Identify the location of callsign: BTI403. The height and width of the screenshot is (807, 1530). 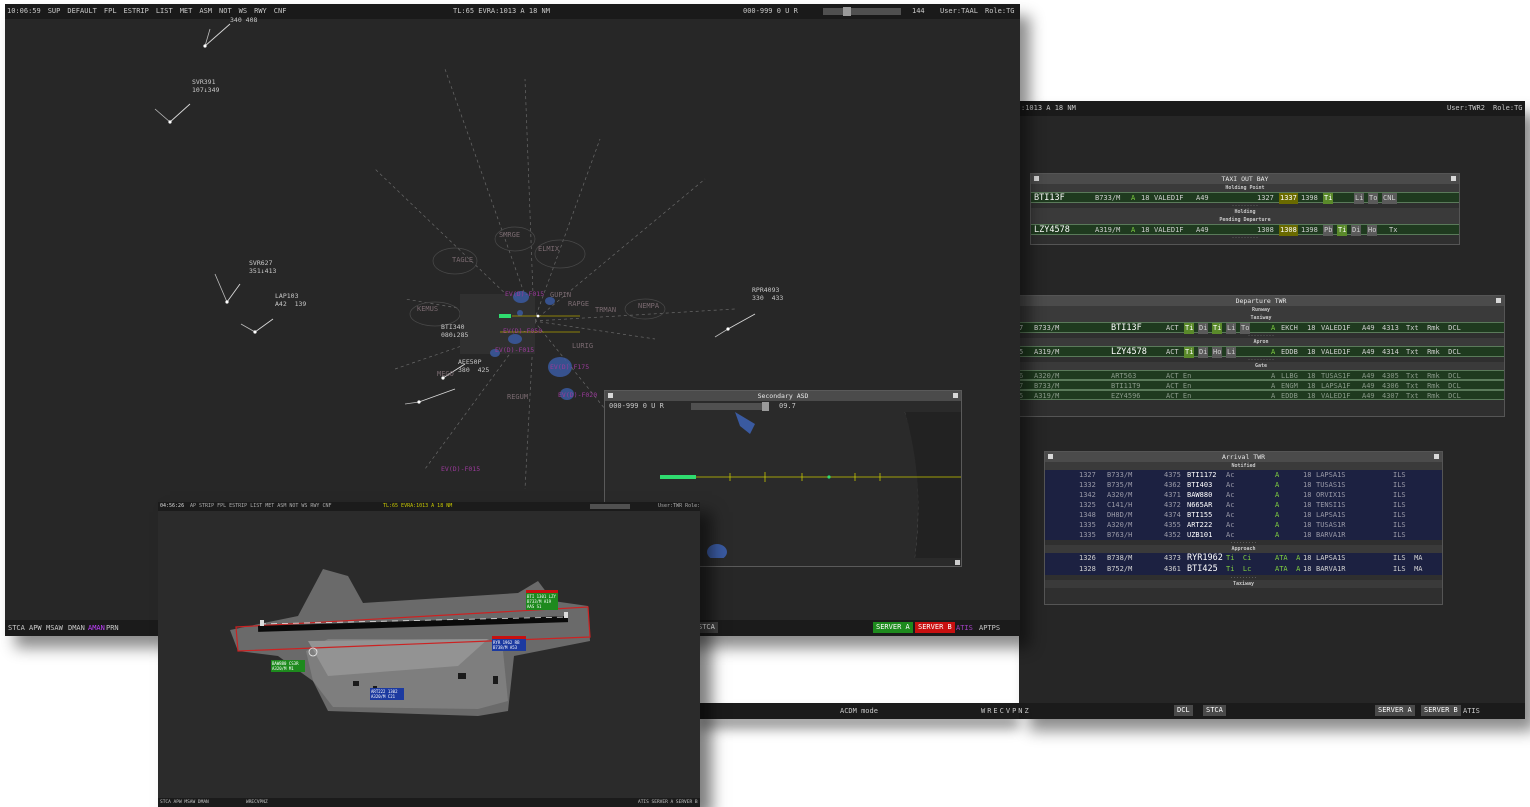
(1199, 485).